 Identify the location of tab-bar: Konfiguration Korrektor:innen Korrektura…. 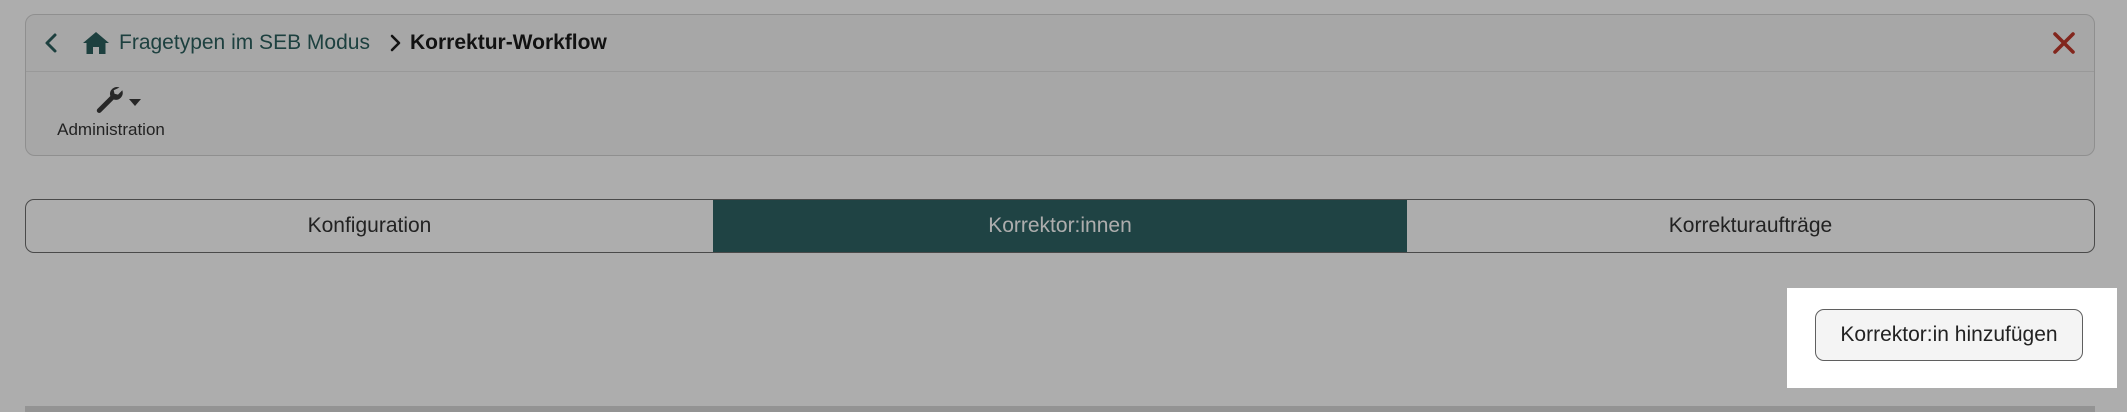
(1060, 226).